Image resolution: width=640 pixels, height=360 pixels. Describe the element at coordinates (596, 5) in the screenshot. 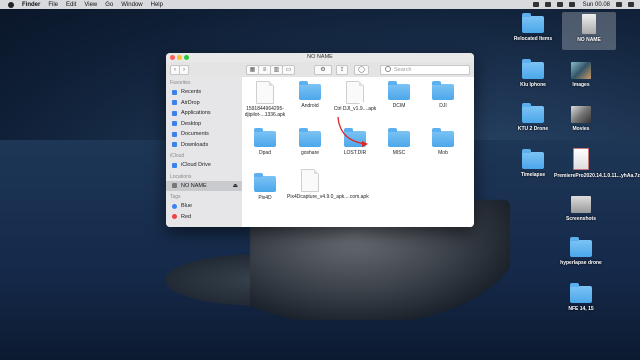

I see `menu-clock: Sun 00.08` at that location.